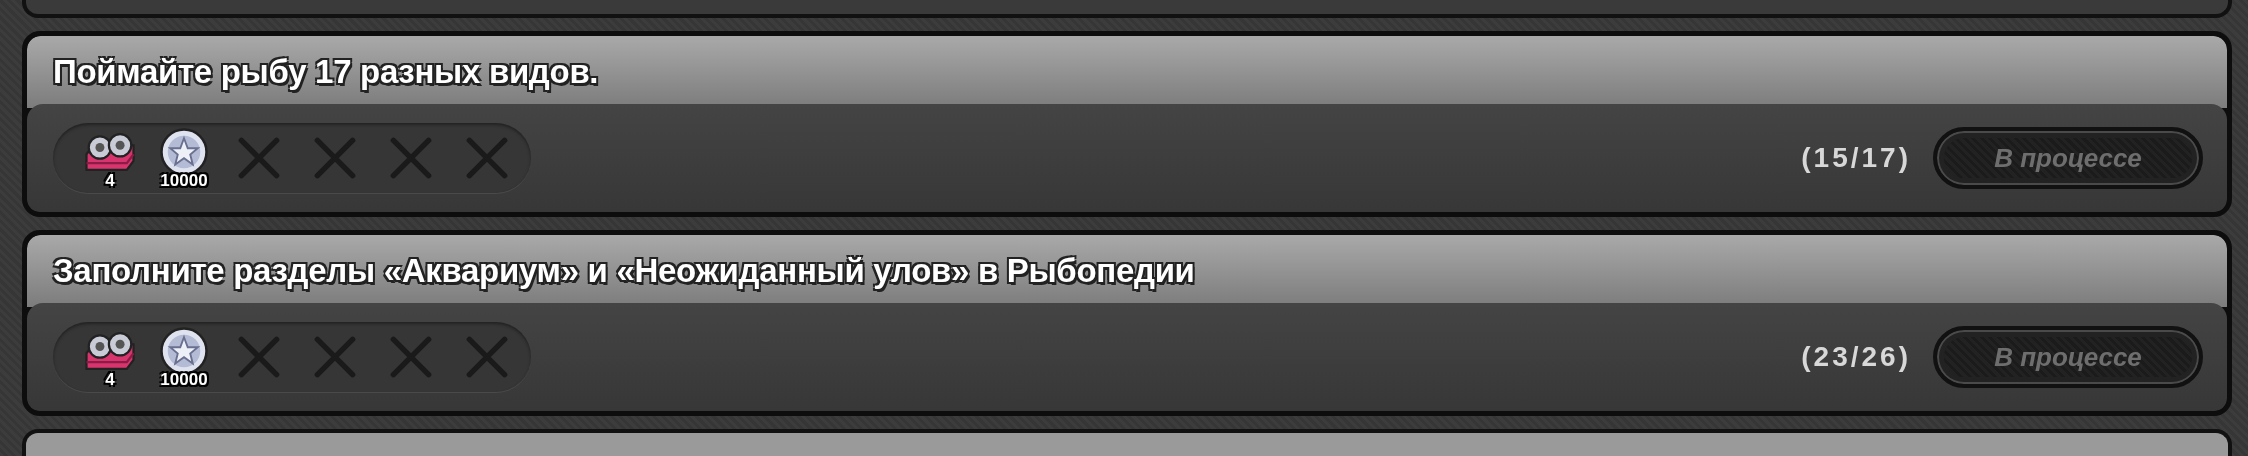  What do you see at coordinates (1856, 158) in the screenshot?
I see `progress-count: (15/17)` at bounding box center [1856, 158].